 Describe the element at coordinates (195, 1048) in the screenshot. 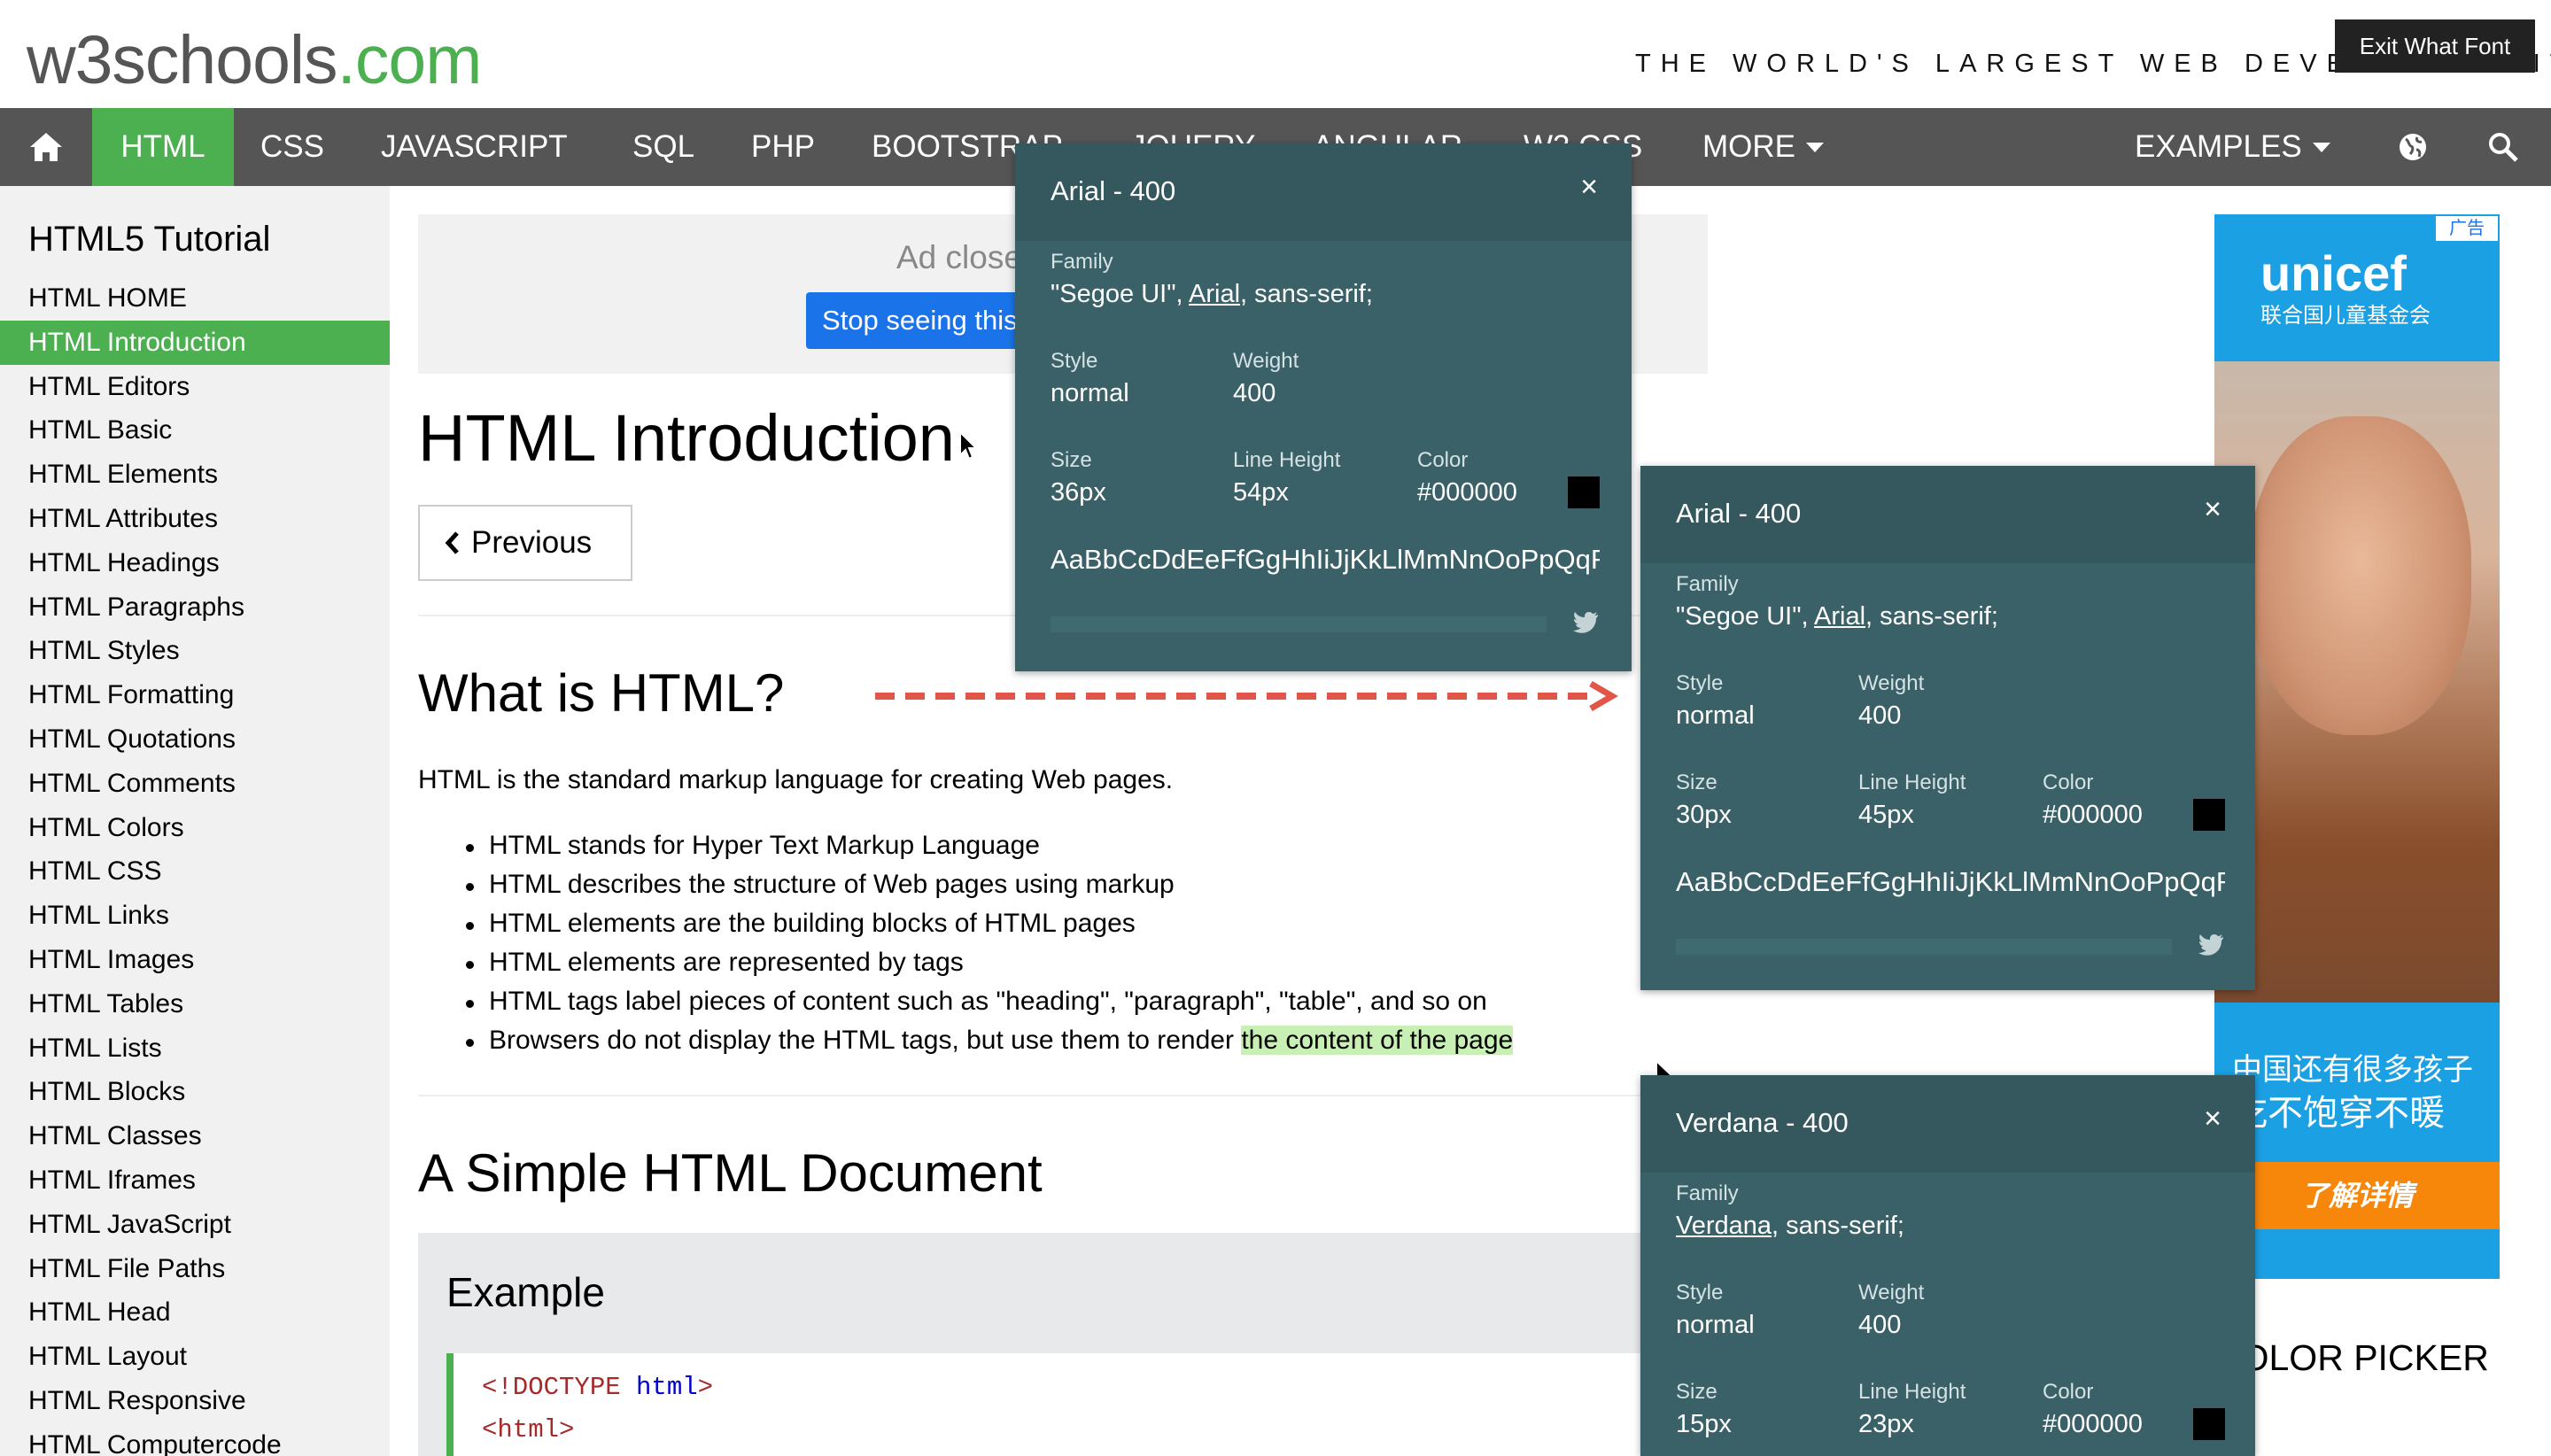

I see `sidebar-item: HTML Lists` at that location.